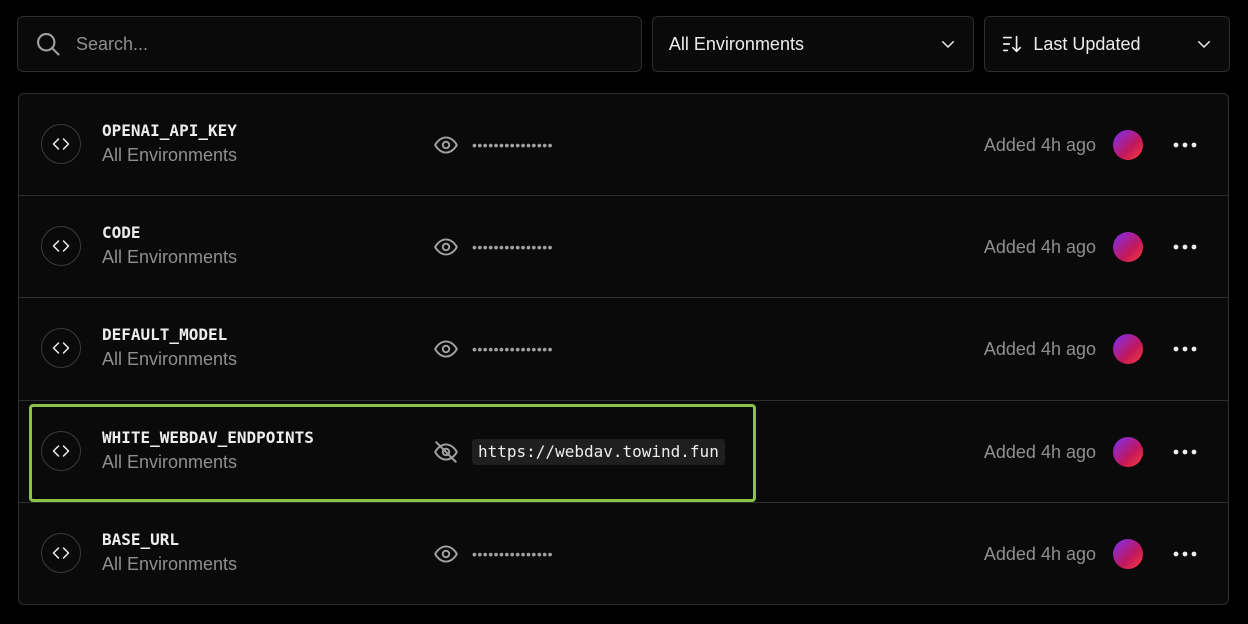 This screenshot has height=624, width=1248. I want to click on search-box, so click(329, 44).